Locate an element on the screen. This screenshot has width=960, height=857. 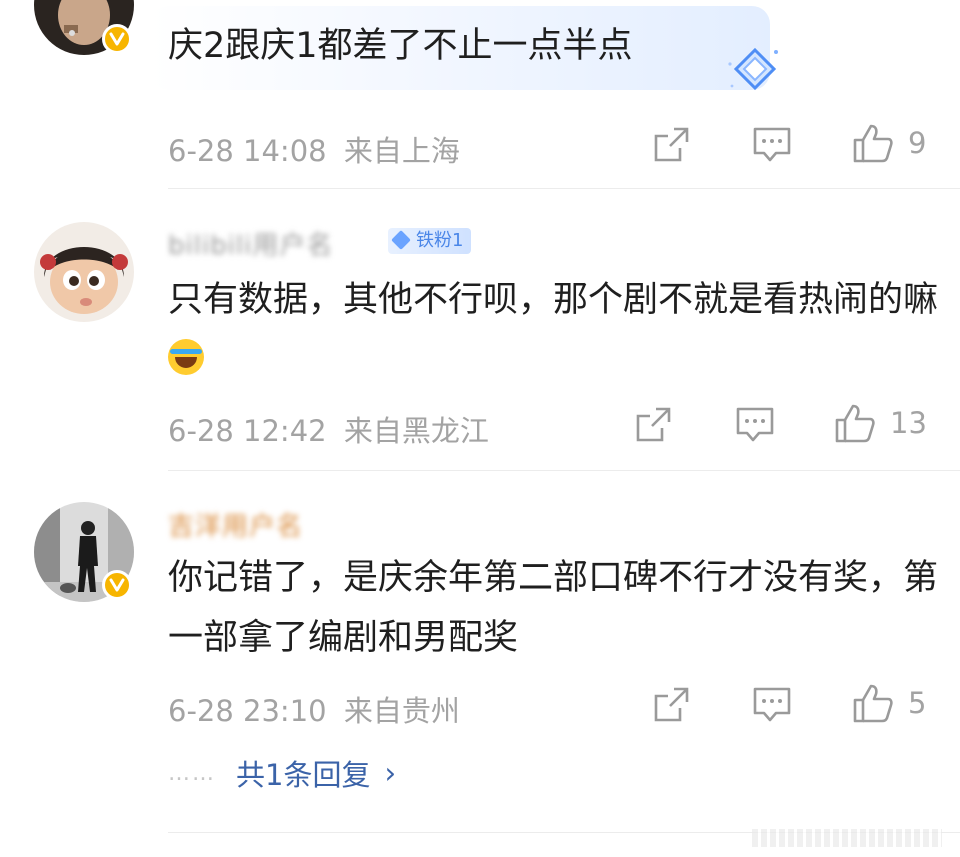
like-button: 5 is located at coordinates (889, 703).